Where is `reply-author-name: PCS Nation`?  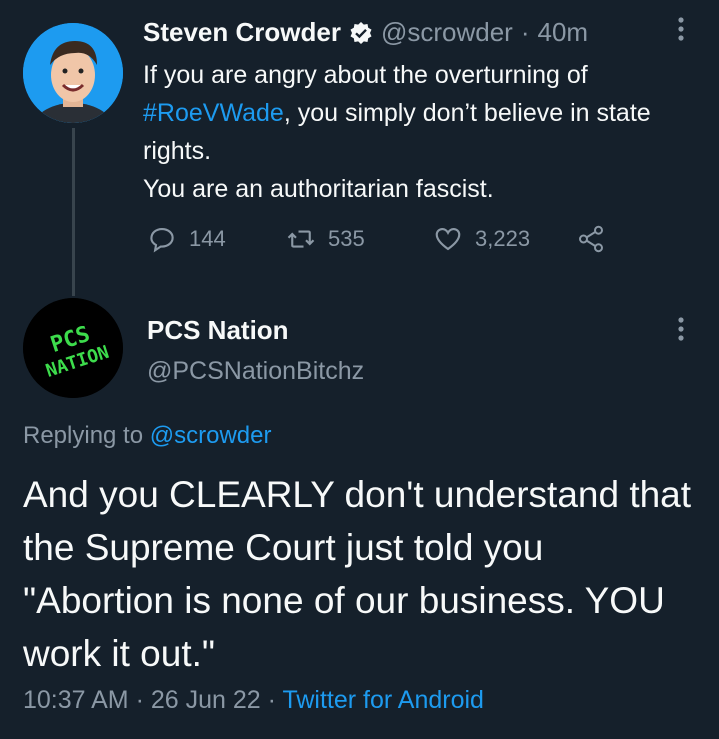
reply-author-name: PCS Nation is located at coordinates (218, 330).